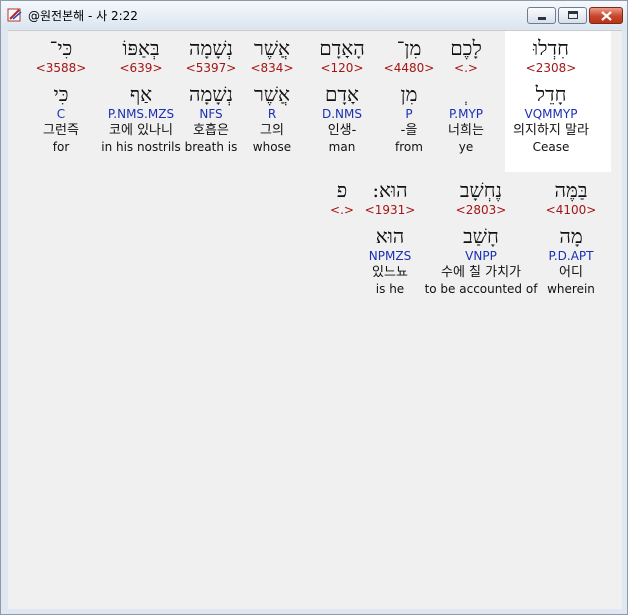  Describe the element at coordinates (541, 15) in the screenshot. I see `minimize-button` at that location.